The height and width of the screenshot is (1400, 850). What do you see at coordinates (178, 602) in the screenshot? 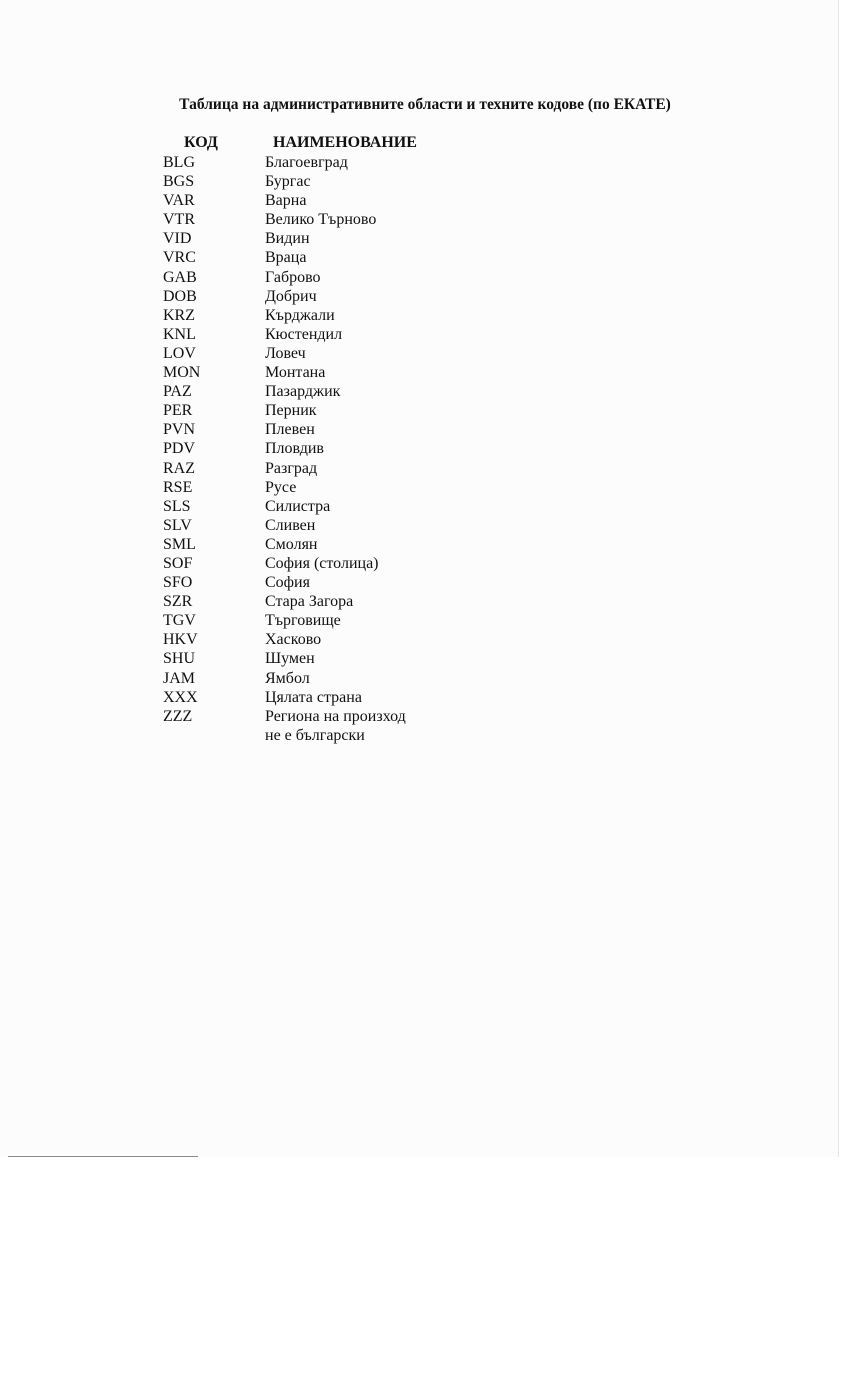
I see `region-code: SZR` at bounding box center [178, 602].